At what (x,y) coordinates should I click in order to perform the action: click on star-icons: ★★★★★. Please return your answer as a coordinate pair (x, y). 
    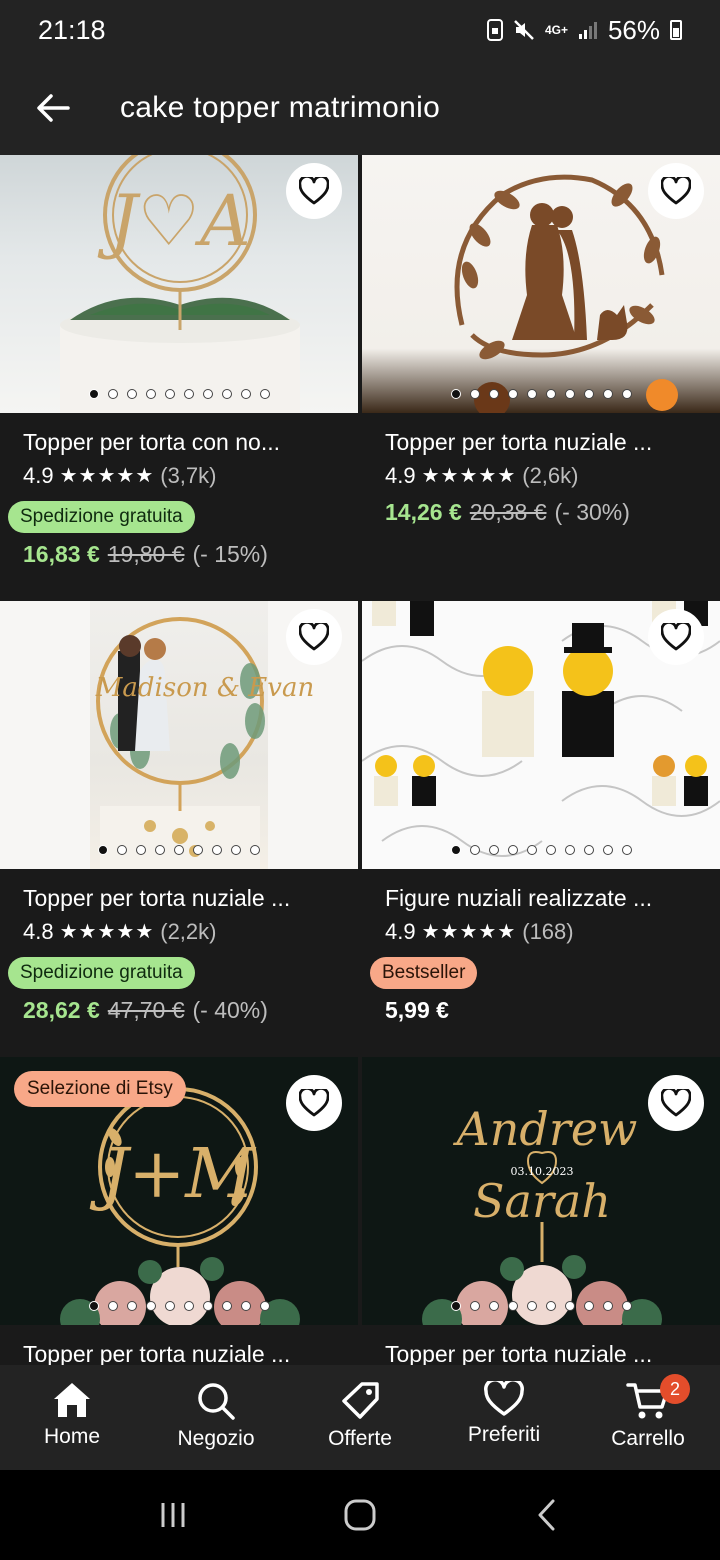
    Looking at the image, I should click on (469, 932).